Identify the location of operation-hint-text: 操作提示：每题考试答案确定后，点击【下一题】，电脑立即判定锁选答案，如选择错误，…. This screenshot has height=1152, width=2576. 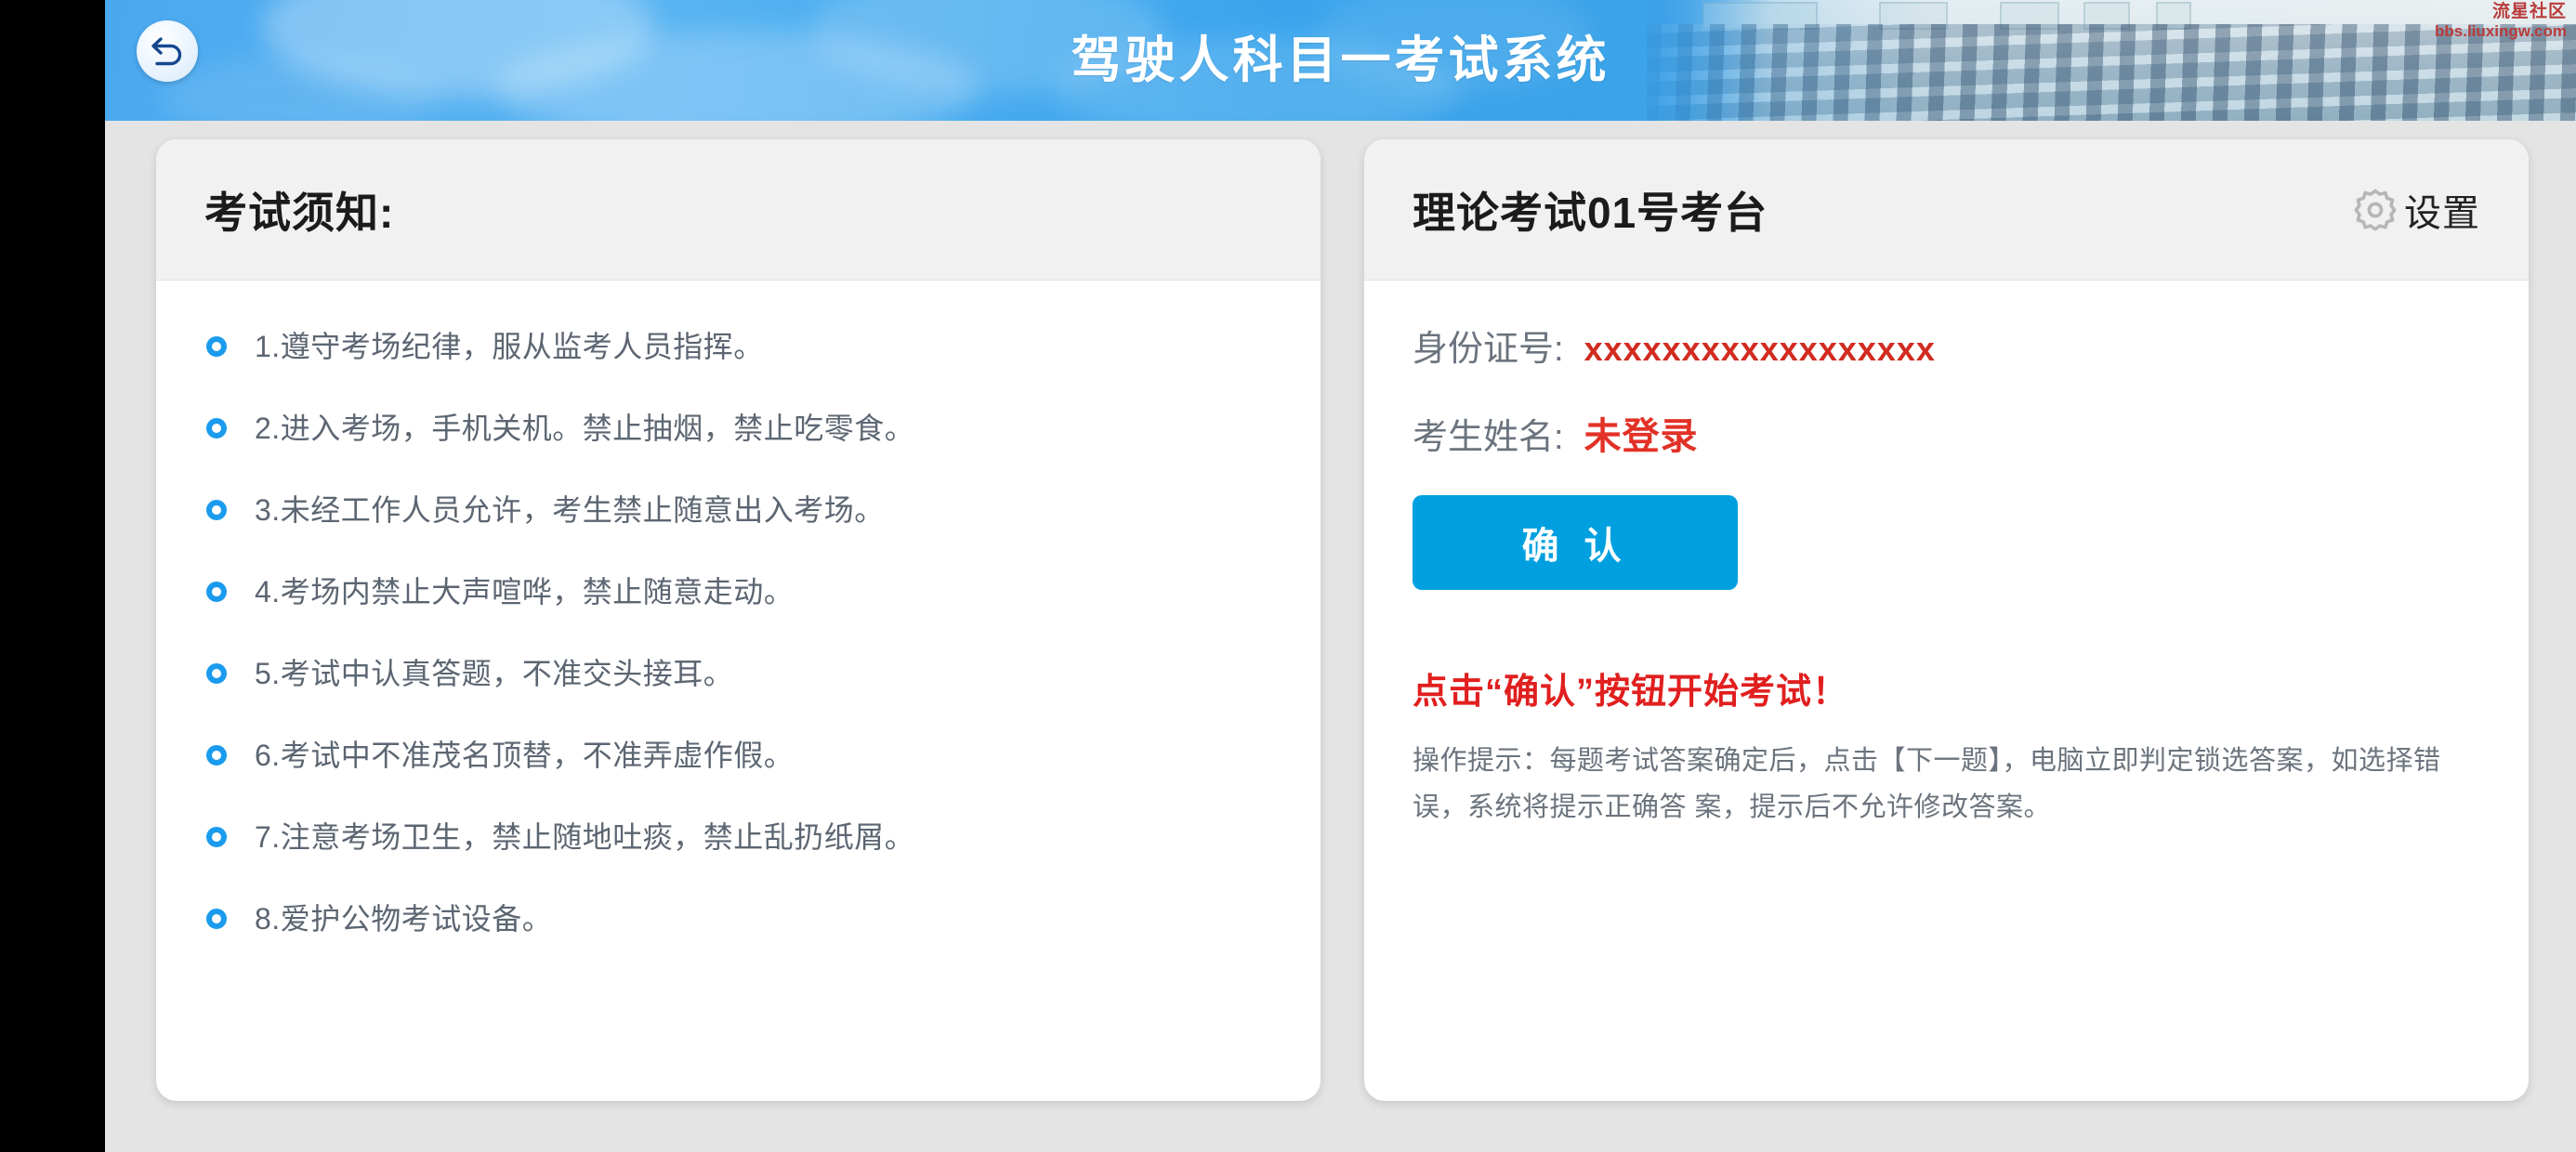
(1927, 784).